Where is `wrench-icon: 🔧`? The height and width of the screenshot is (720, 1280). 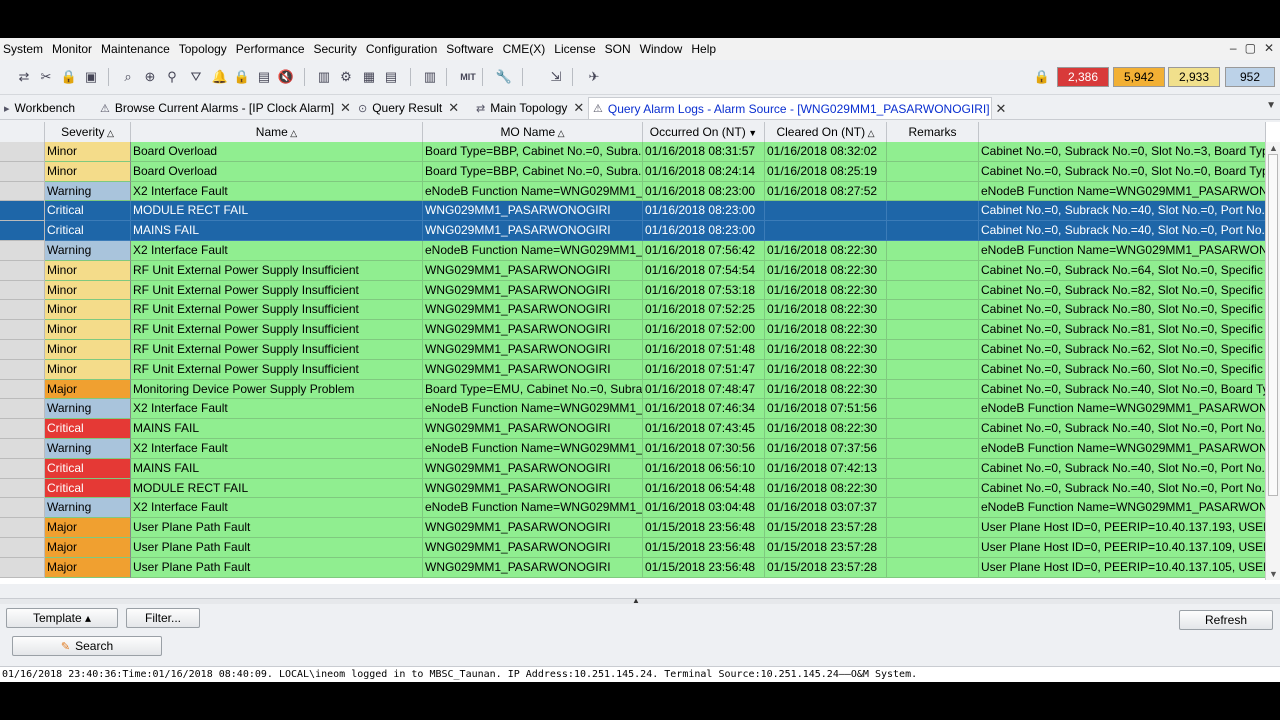
wrench-icon: 🔧 is located at coordinates (504, 77).